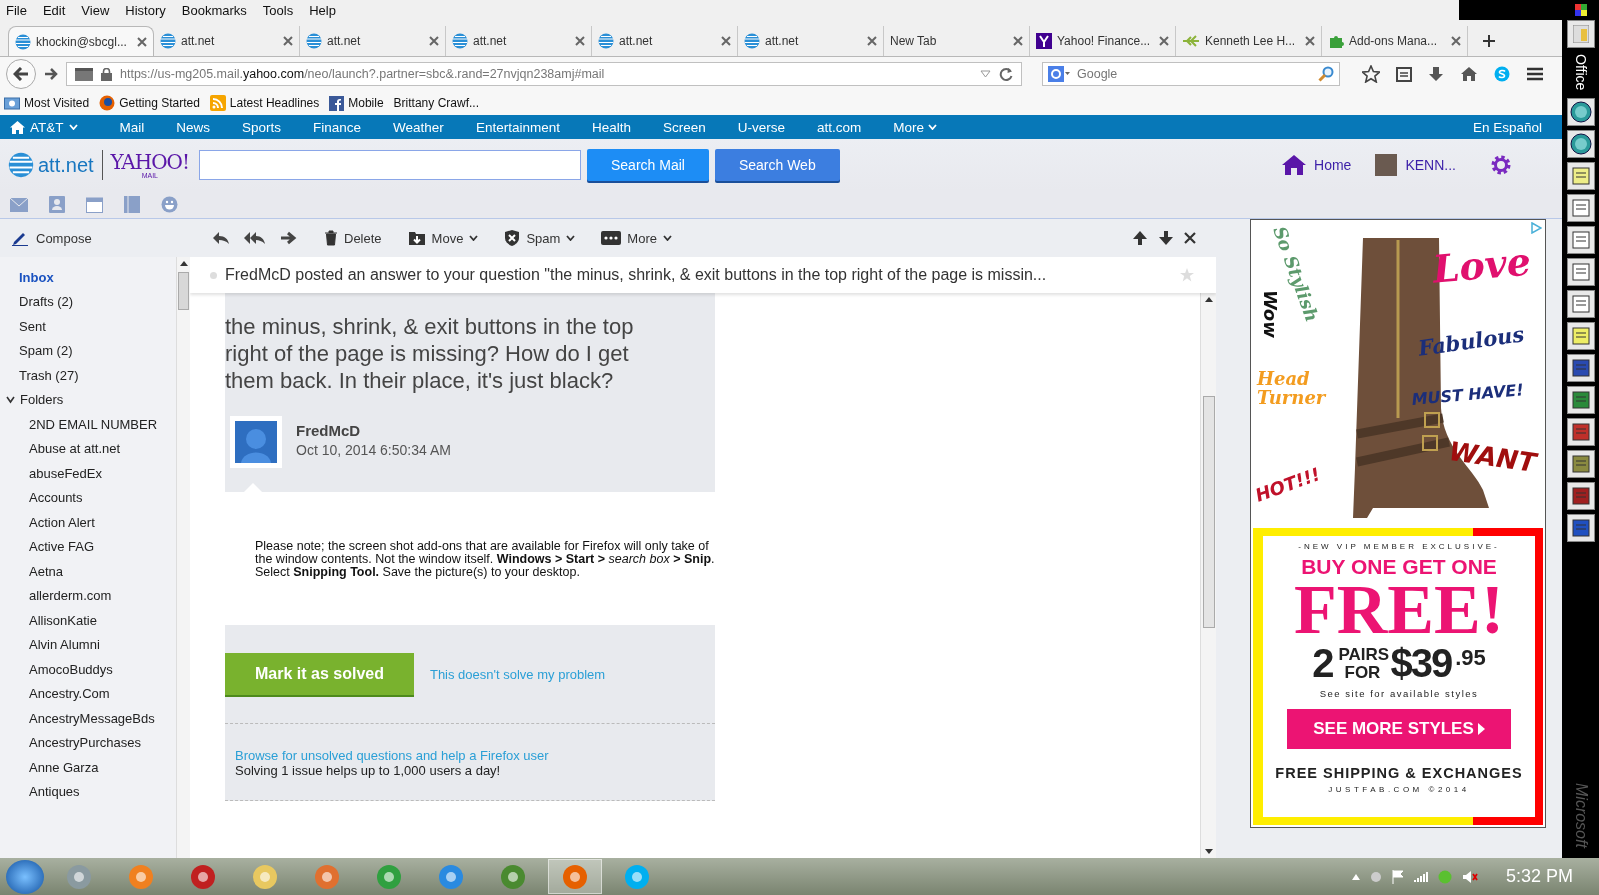 This screenshot has height=895, width=1599. What do you see at coordinates (337, 127) in the screenshot?
I see `nav-link: Finance` at bounding box center [337, 127].